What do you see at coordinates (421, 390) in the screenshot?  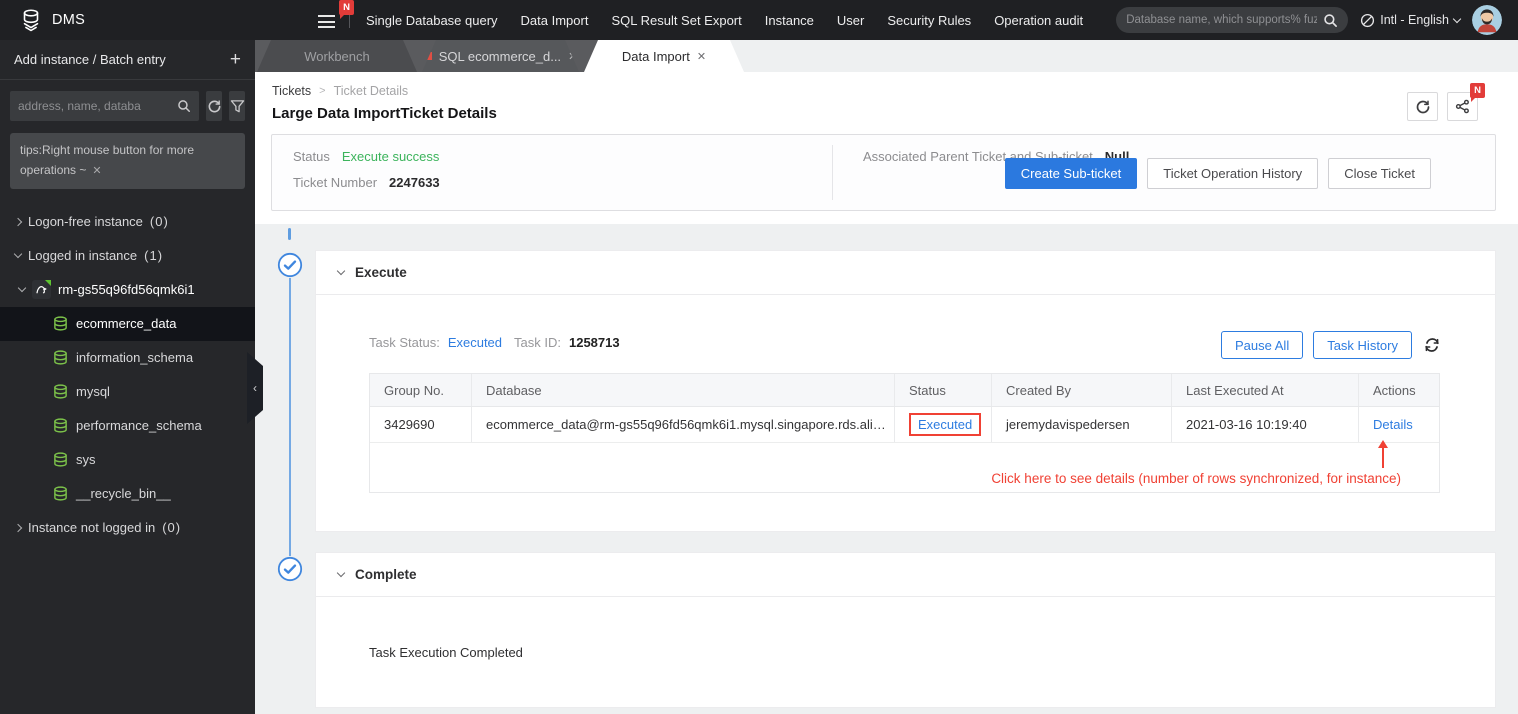 I see `col-header-group-no: Group No.` at bounding box center [421, 390].